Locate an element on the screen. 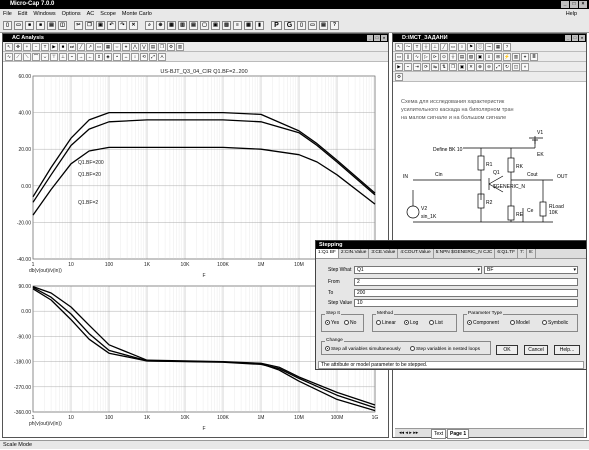 This screenshot has height=450, width=589. sch-close-icon: × is located at coordinates (582, 38).